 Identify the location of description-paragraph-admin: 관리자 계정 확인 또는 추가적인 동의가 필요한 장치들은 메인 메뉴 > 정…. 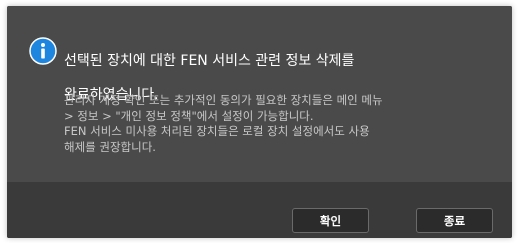
(223, 108).